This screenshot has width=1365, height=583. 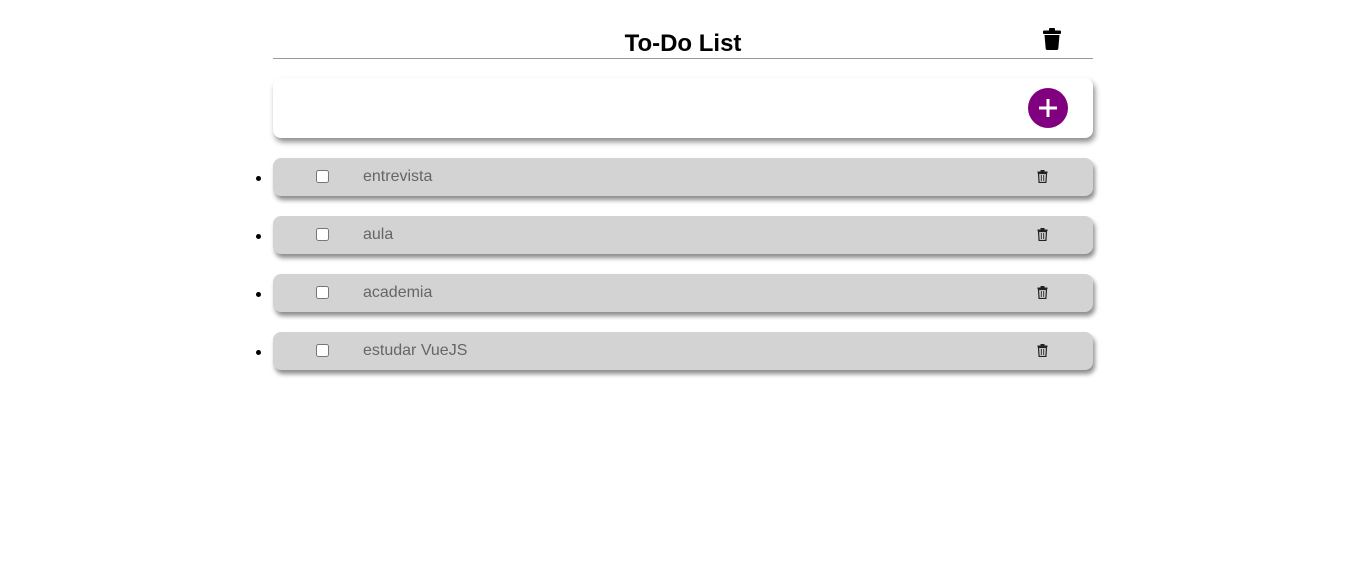 I want to click on add-task-button, so click(x=1048, y=108).